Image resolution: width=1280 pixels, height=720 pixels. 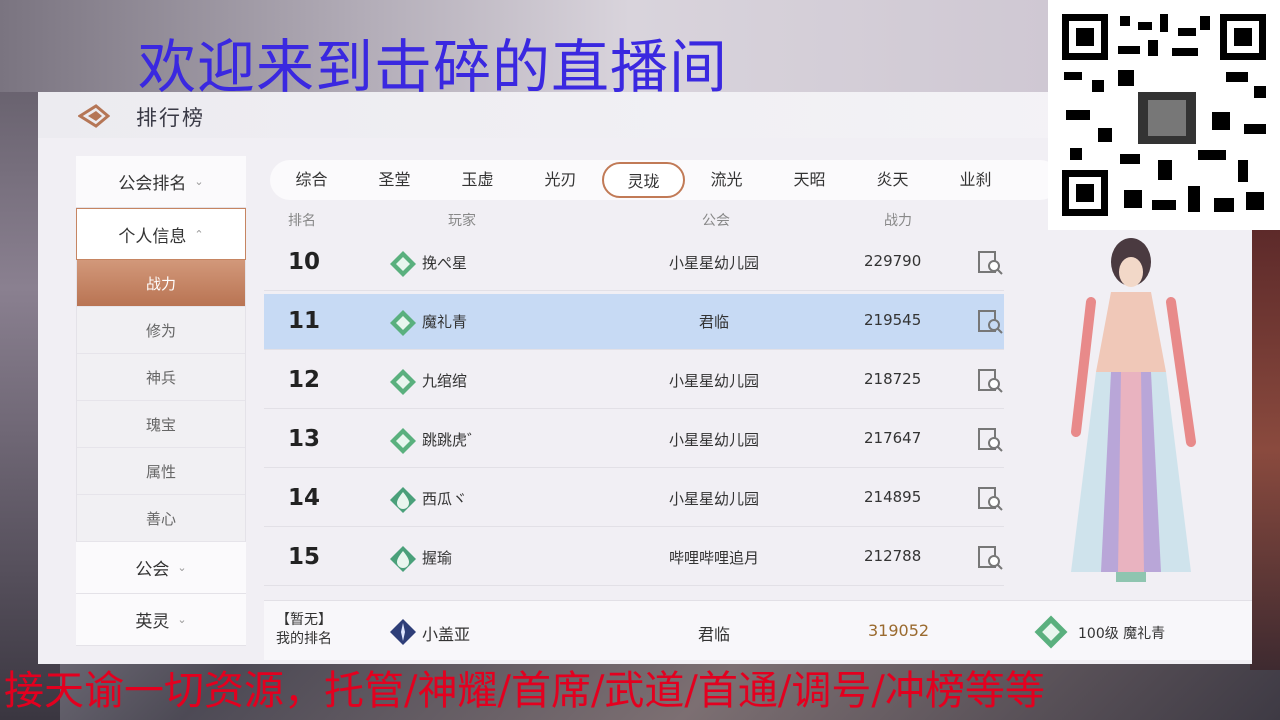 I want to click on qr-code-image, so click(x=1164, y=115).